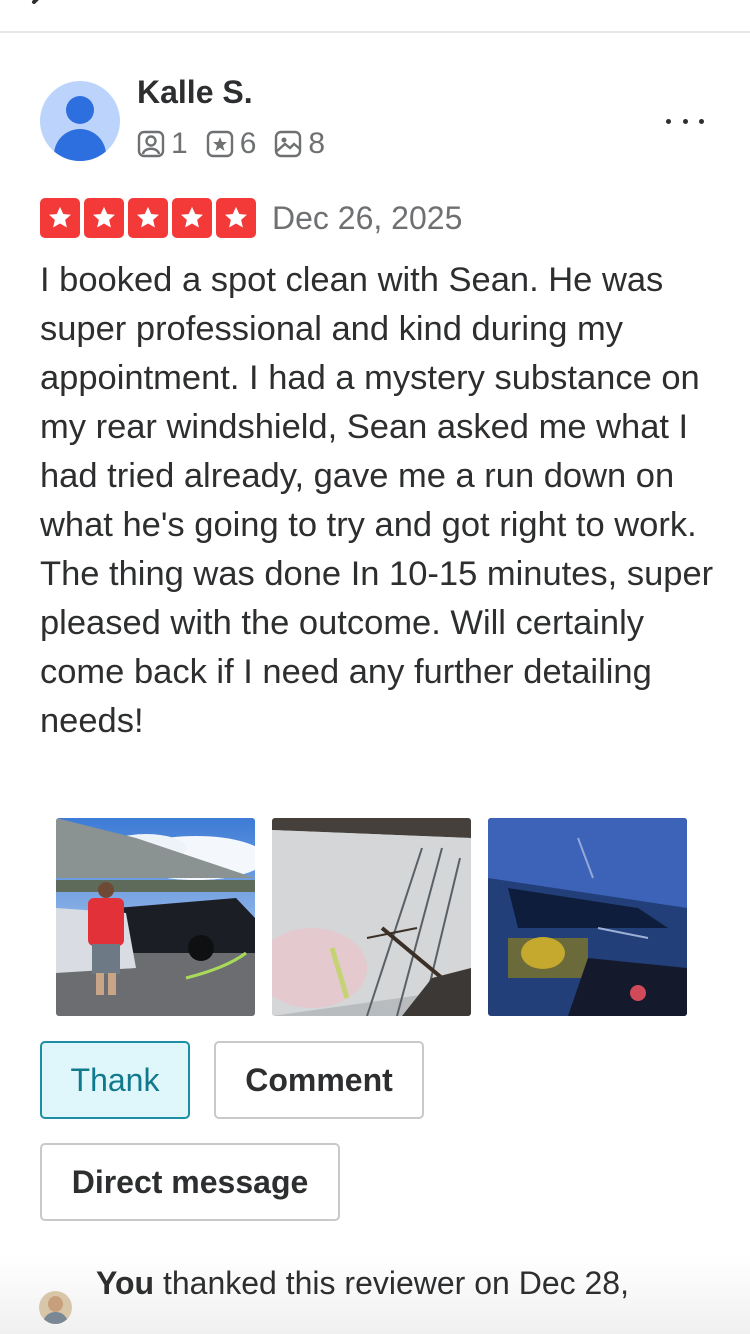 The image size is (750, 1334). Describe the element at coordinates (80, 145) in the screenshot. I see `avatar-body` at that location.